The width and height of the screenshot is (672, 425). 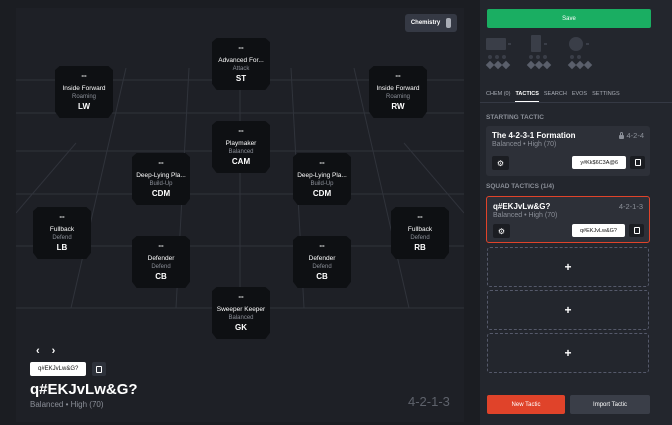 I want to click on squad-tactic-subtitle: Balanced • High (70), so click(x=525, y=215).